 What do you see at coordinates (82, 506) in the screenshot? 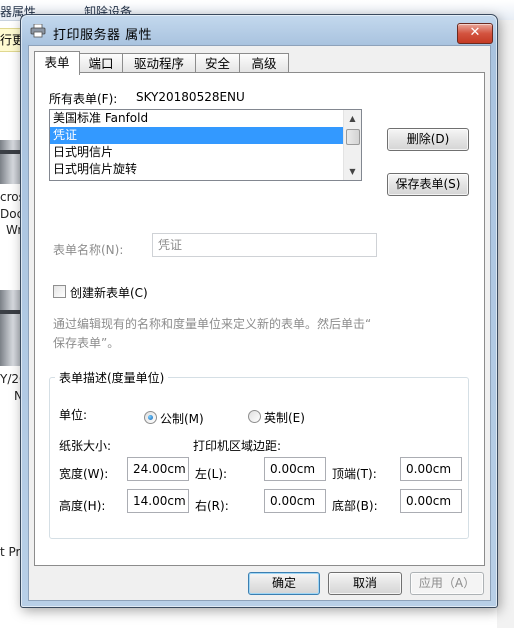
I see `height-label: 高度(H):` at bounding box center [82, 506].